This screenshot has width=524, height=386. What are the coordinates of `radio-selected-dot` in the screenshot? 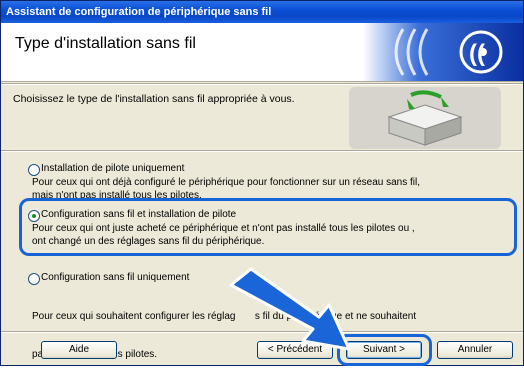 It's located at (34, 216).